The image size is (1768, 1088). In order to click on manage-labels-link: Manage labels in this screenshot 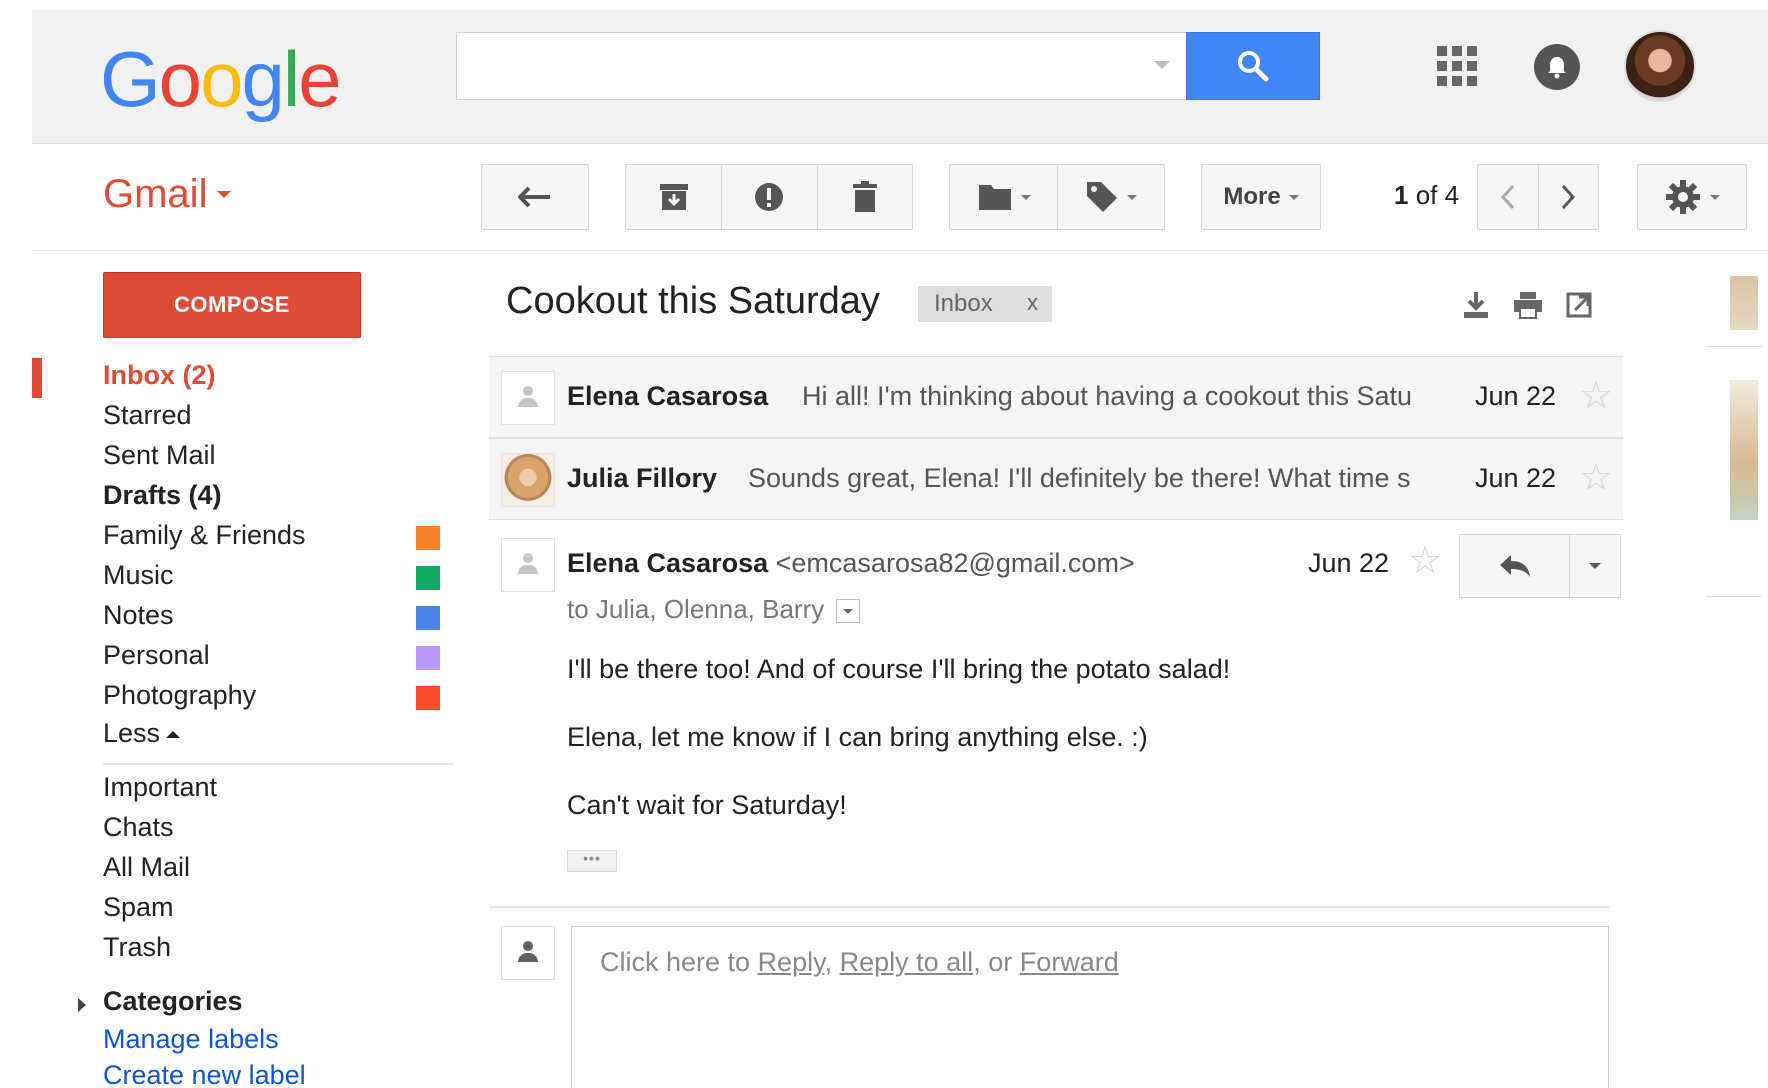, I will do `click(191, 1039)`.